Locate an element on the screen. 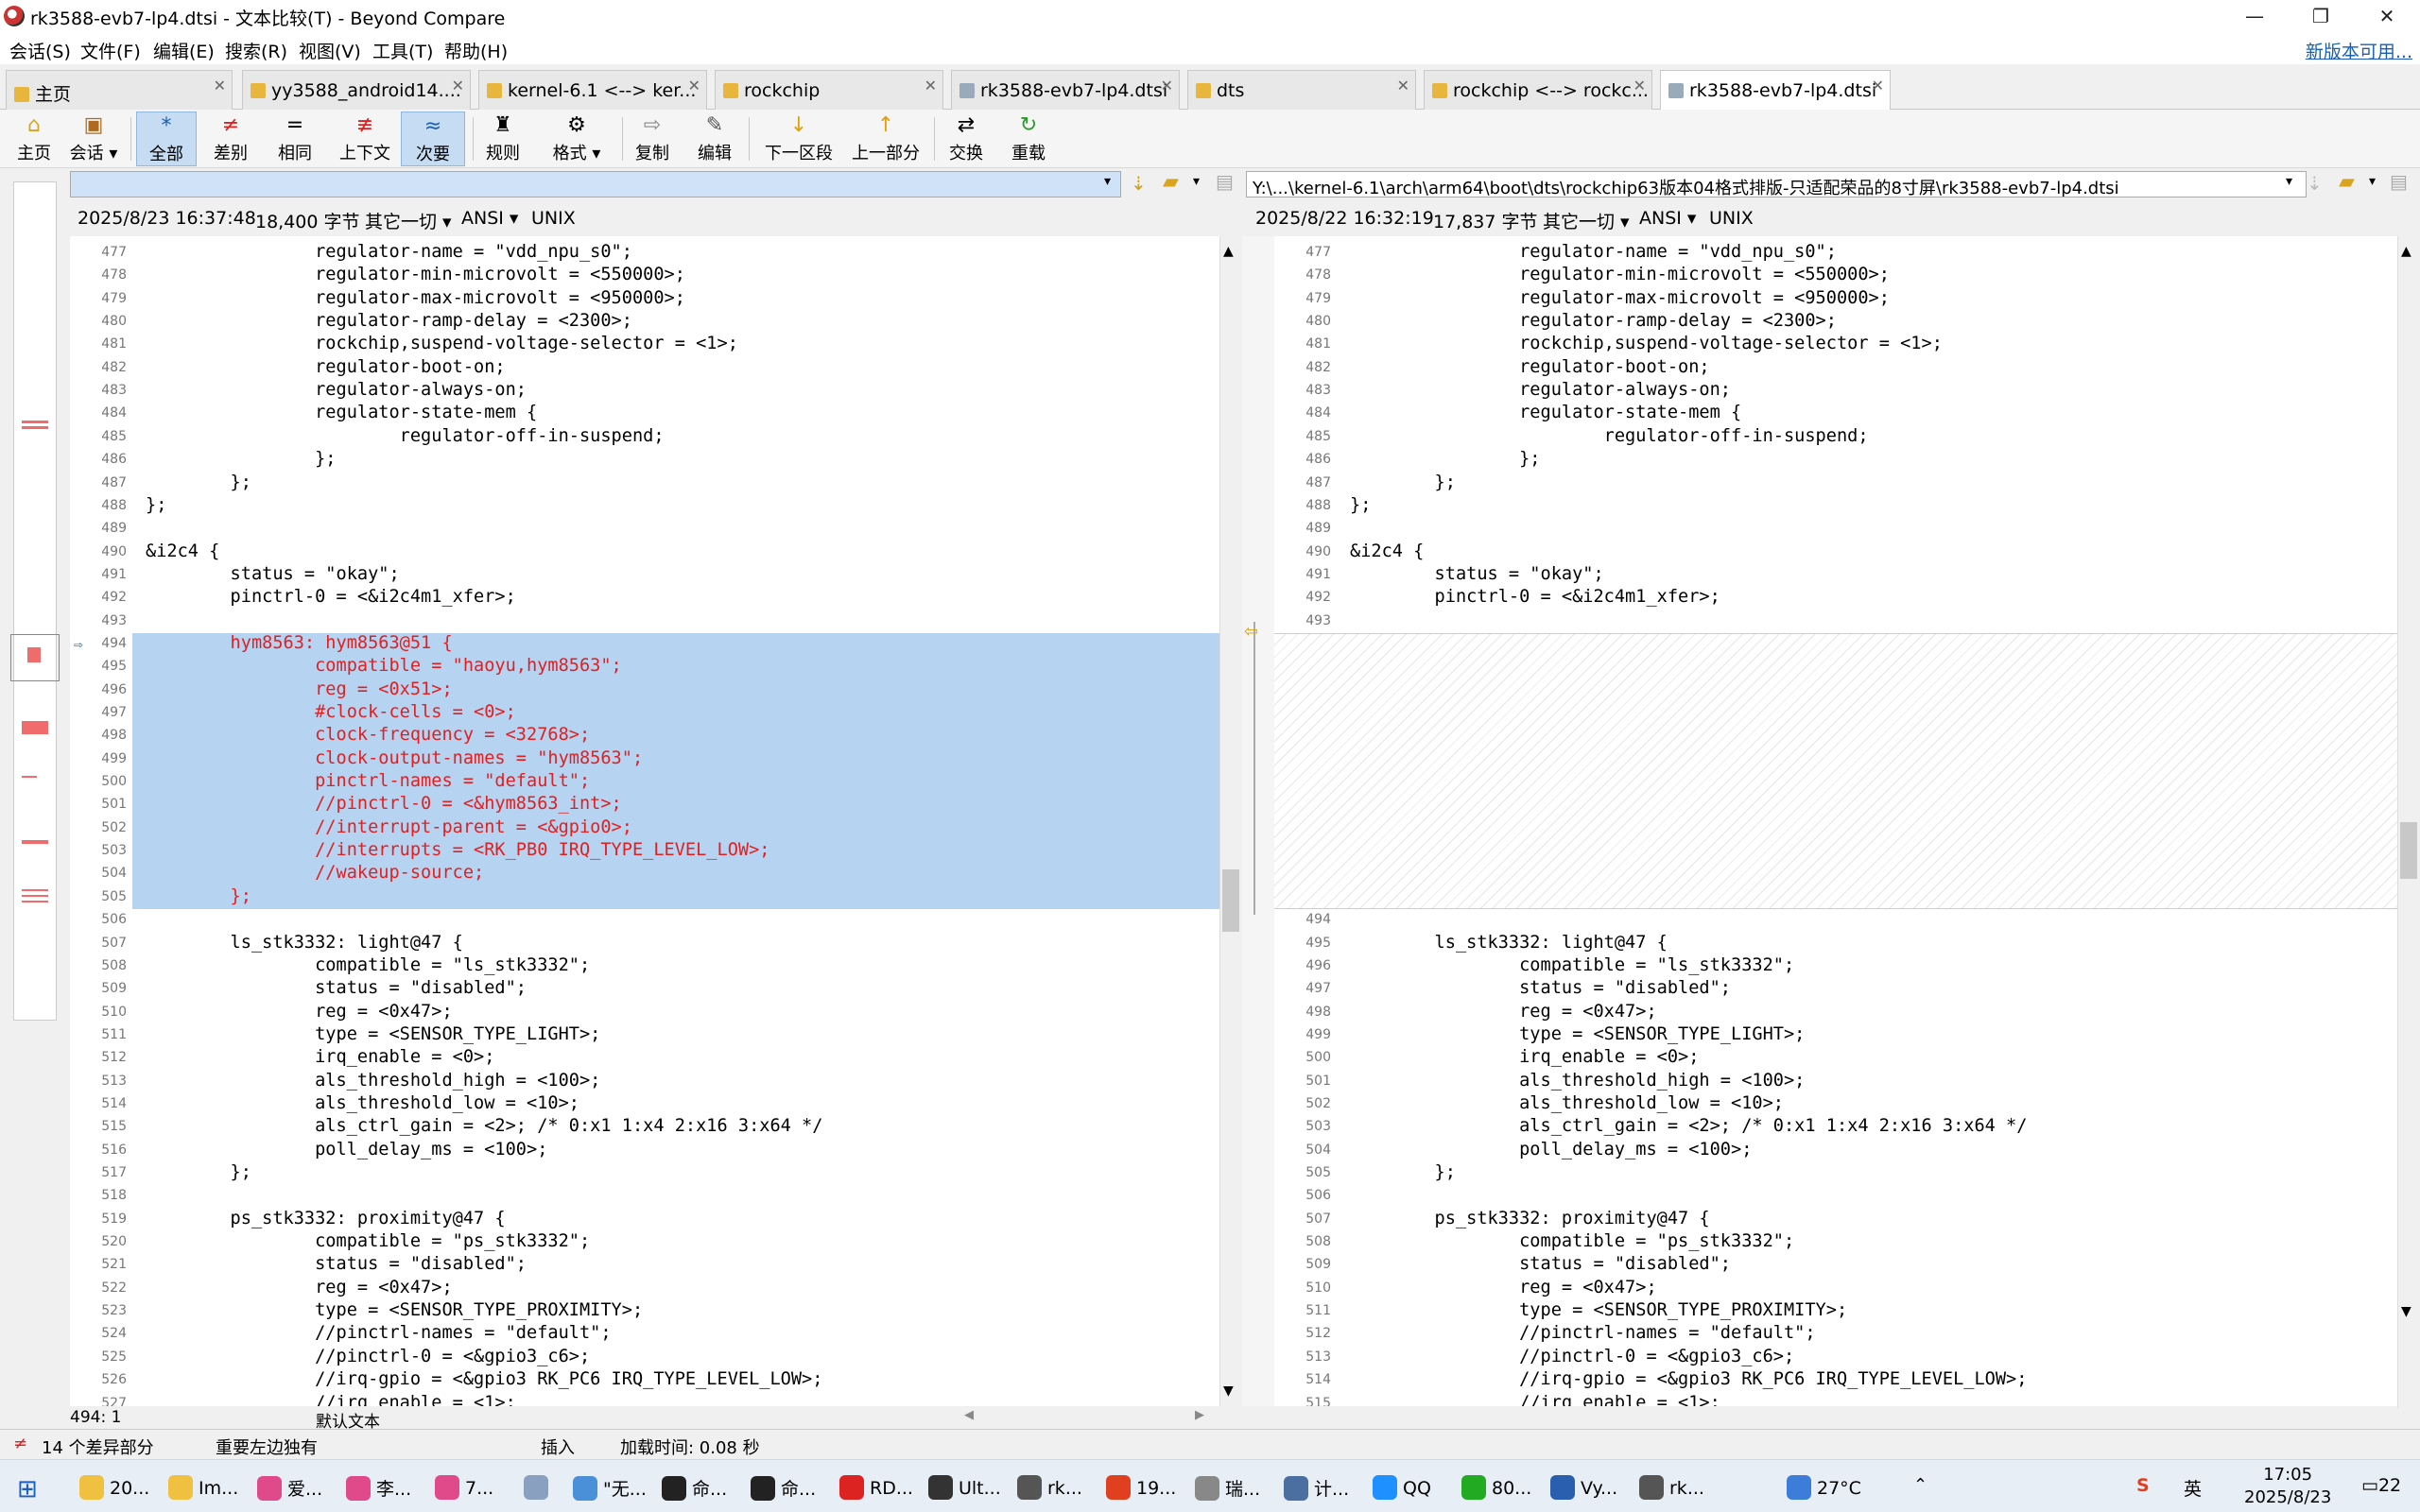  diff-overview-map is located at coordinates (35, 601).